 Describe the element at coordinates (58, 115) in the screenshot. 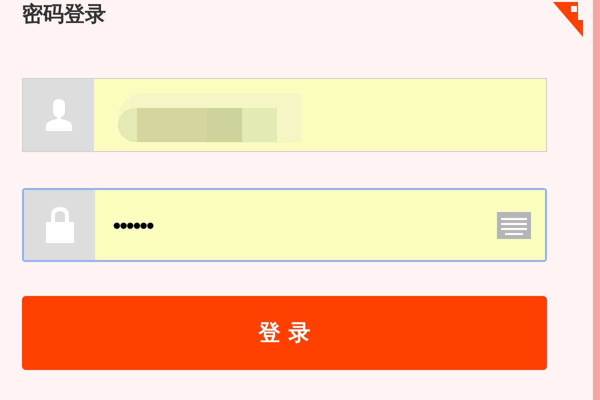

I see `user-icon` at that location.